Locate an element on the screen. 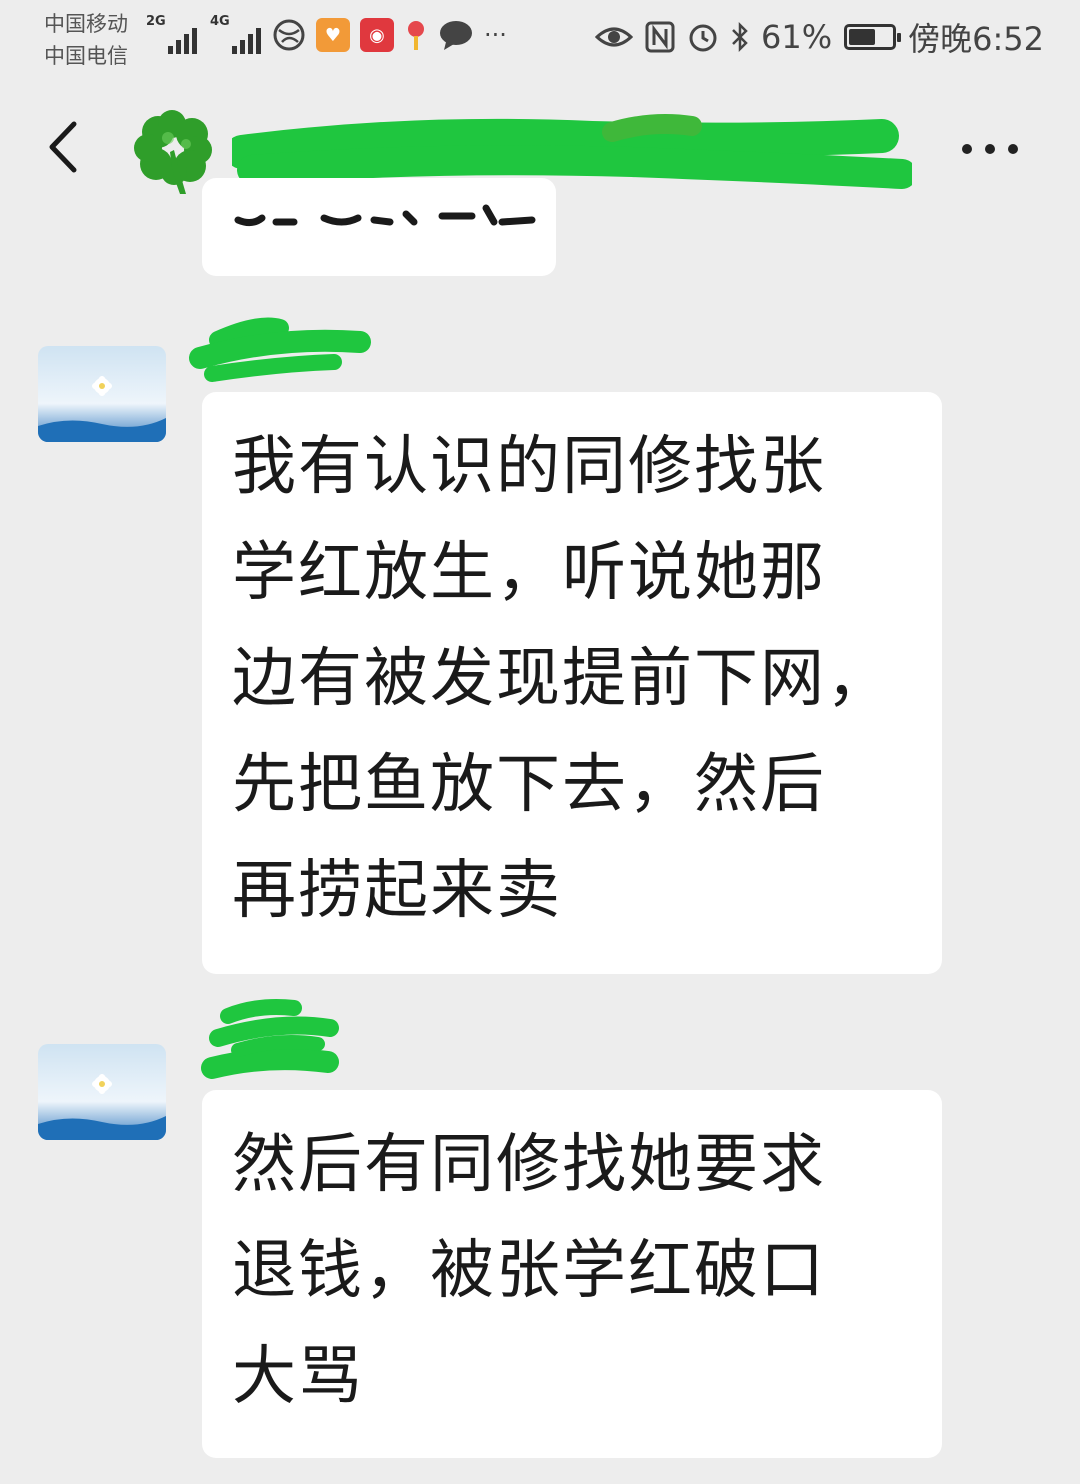 This screenshot has width=1080, height=1484. battery-percent: 61% is located at coordinates (797, 37).